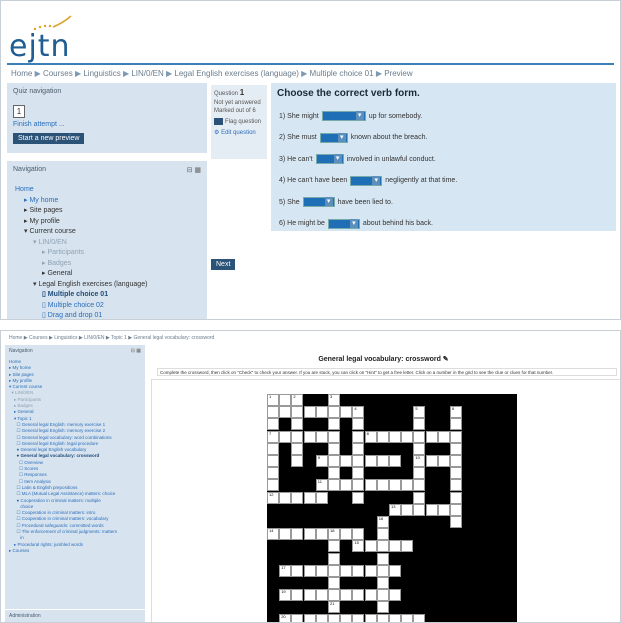  I want to click on nav-item: Home, so click(81, 190).